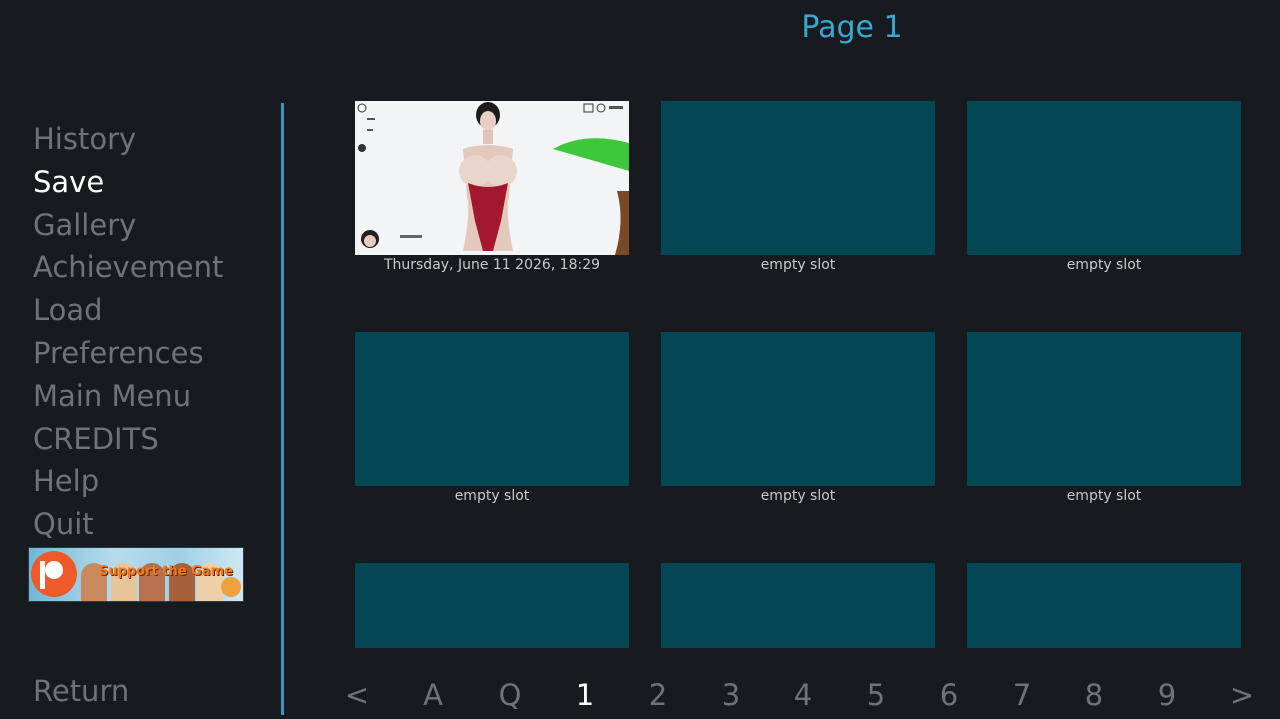 Image resolution: width=1280 pixels, height=719 pixels. Describe the element at coordinates (153, 481) in the screenshot. I see `nav-item-help: Help` at that location.